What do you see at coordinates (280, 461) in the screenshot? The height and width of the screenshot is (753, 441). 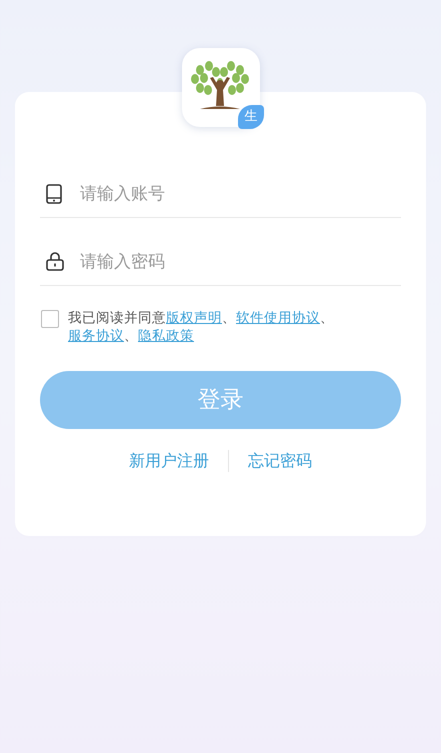 I see `forgot-password-link: 忘记密码` at bounding box center [280, 461].